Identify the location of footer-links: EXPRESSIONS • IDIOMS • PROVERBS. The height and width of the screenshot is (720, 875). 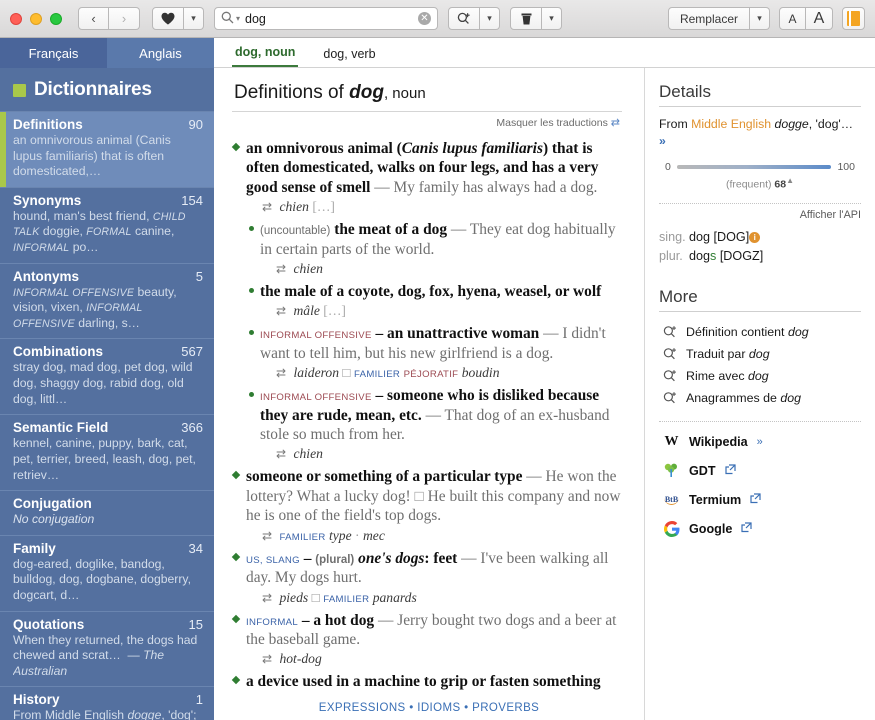
(429, 708).